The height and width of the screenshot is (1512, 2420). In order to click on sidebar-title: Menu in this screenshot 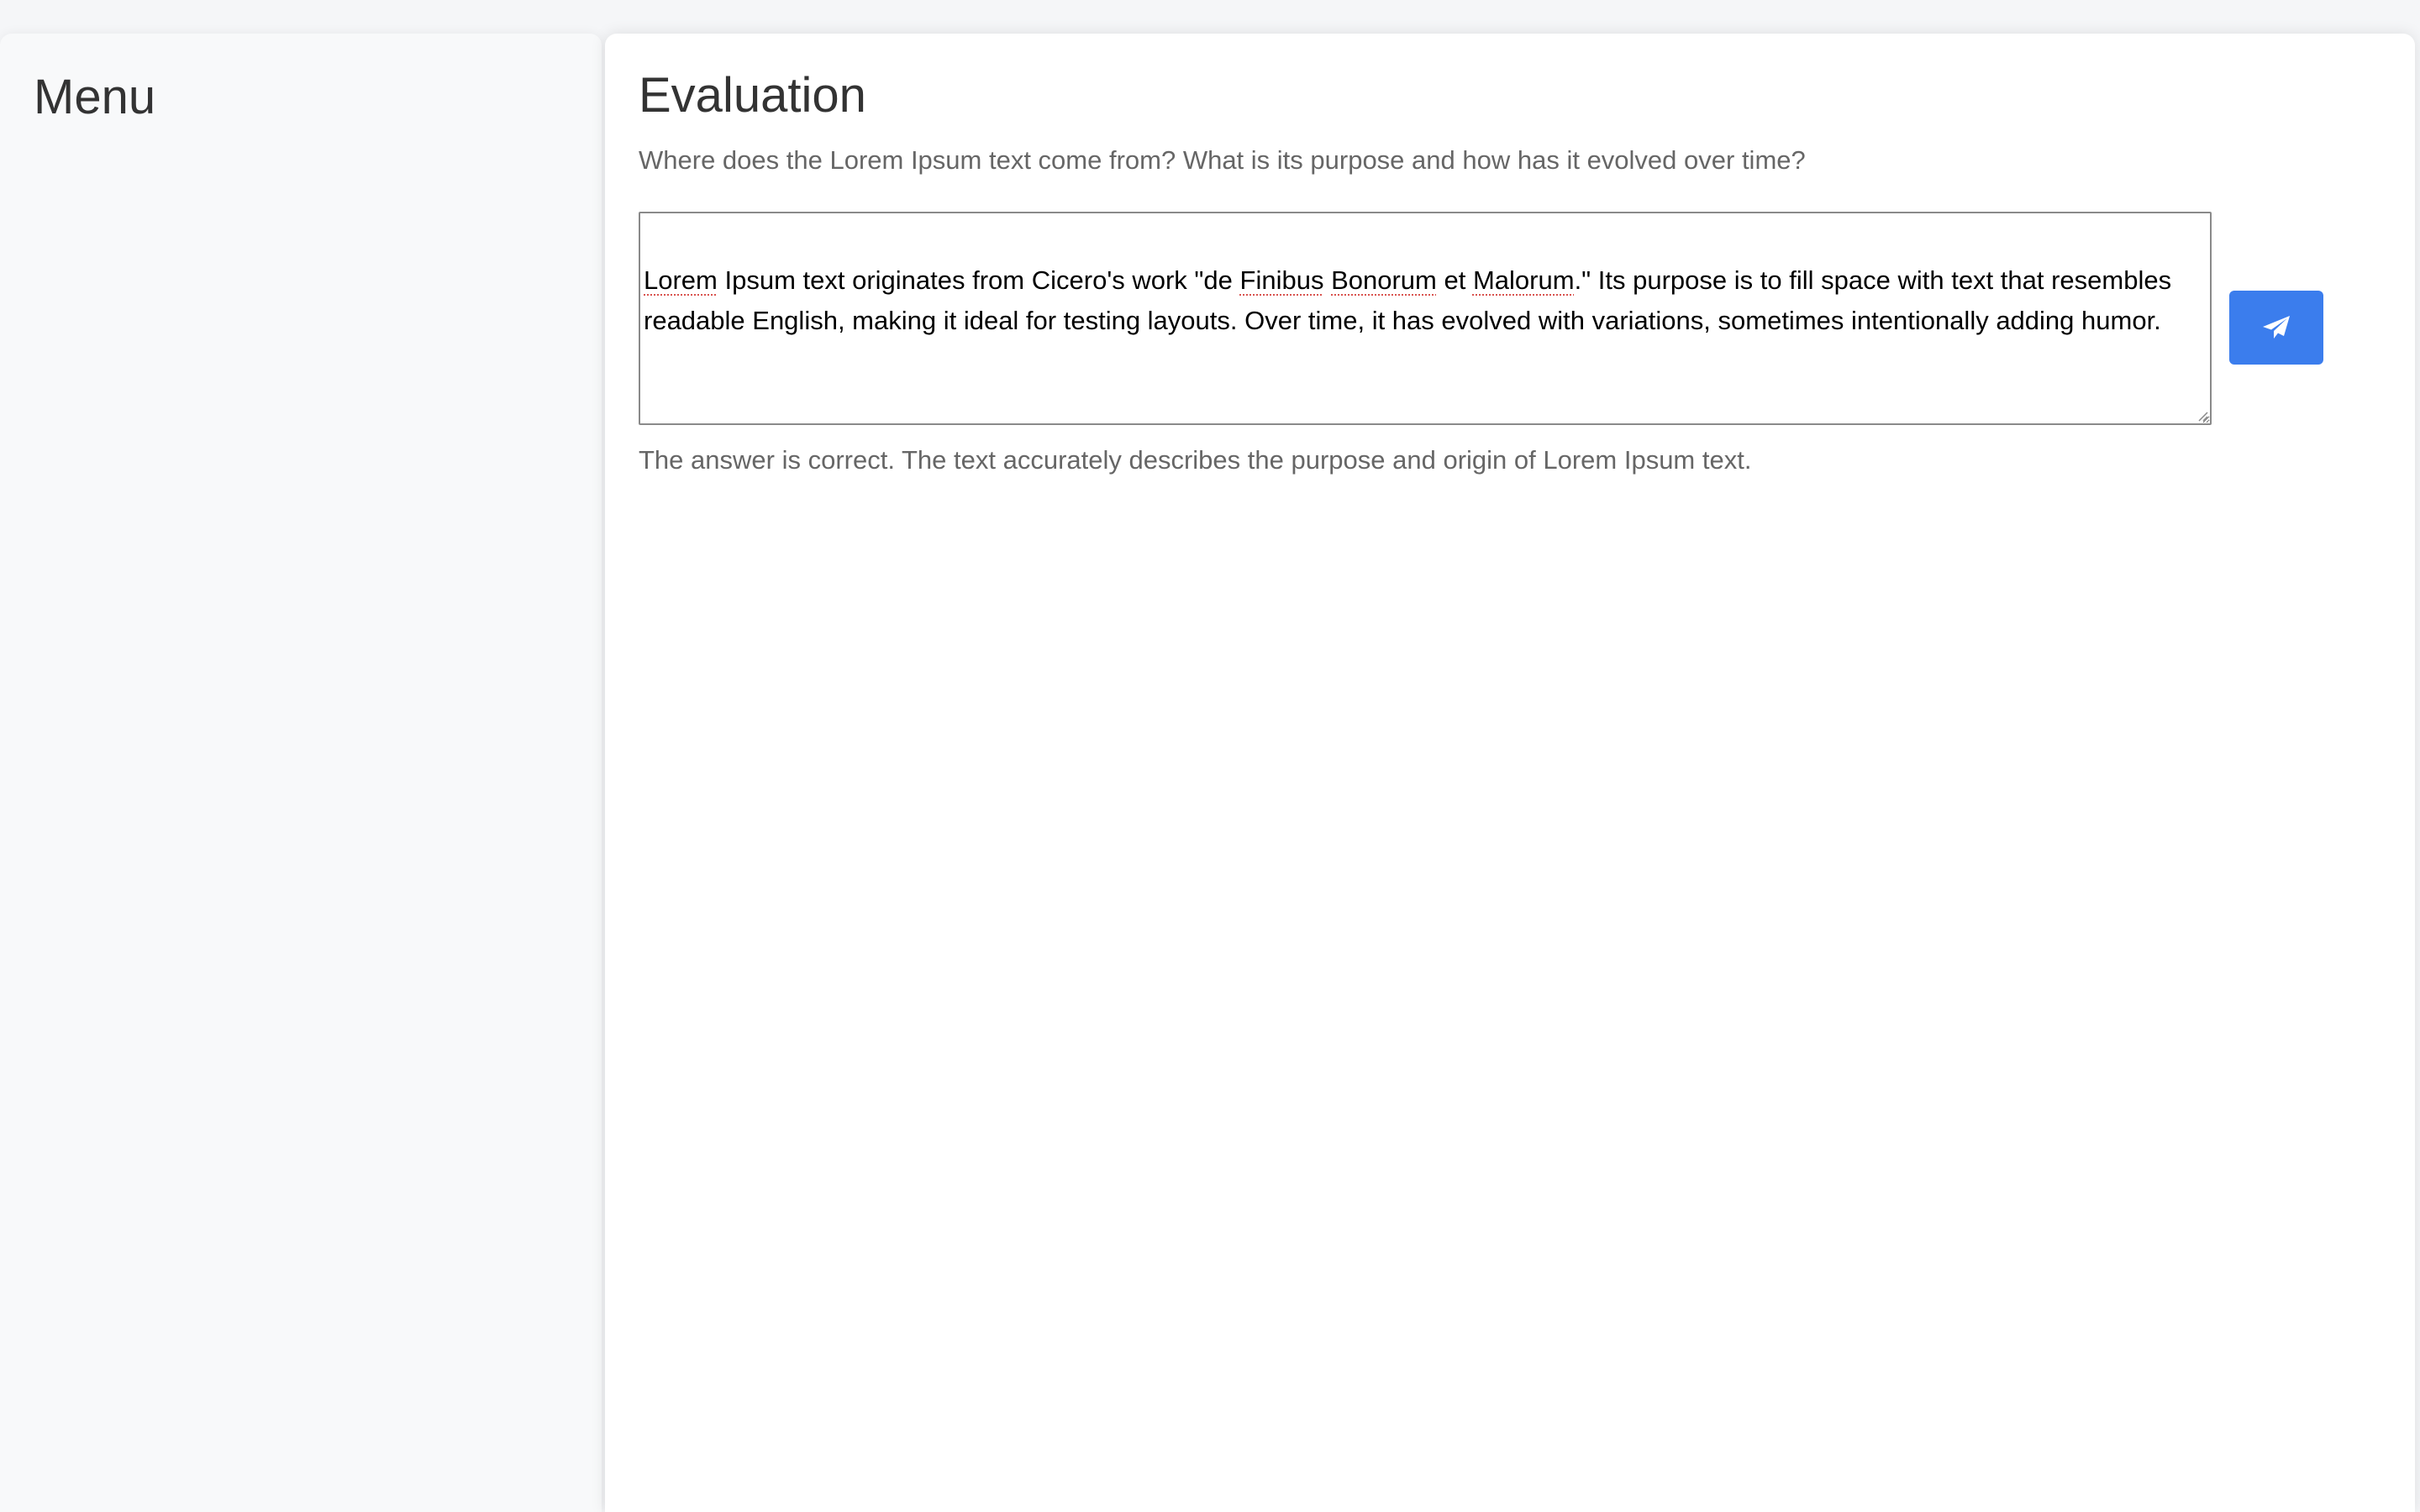, I will do `click(95, 97)`.